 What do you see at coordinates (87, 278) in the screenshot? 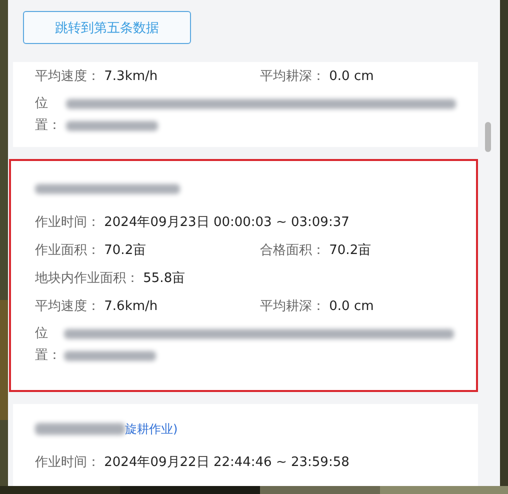
I see `field-label: 地块内作业面积：` at bounding box center [87, 278].